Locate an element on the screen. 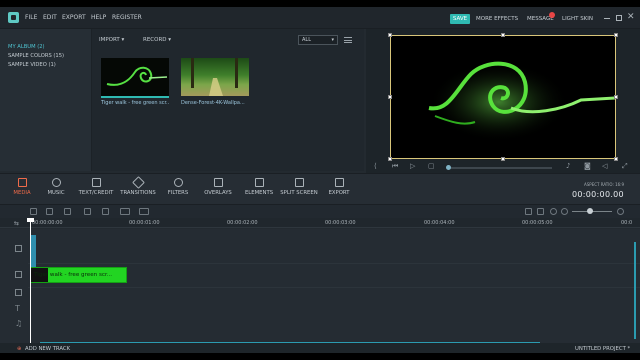 This screenshot has width=640, height=360. menu-export: EXPORT is located at coordinates (74, 17).